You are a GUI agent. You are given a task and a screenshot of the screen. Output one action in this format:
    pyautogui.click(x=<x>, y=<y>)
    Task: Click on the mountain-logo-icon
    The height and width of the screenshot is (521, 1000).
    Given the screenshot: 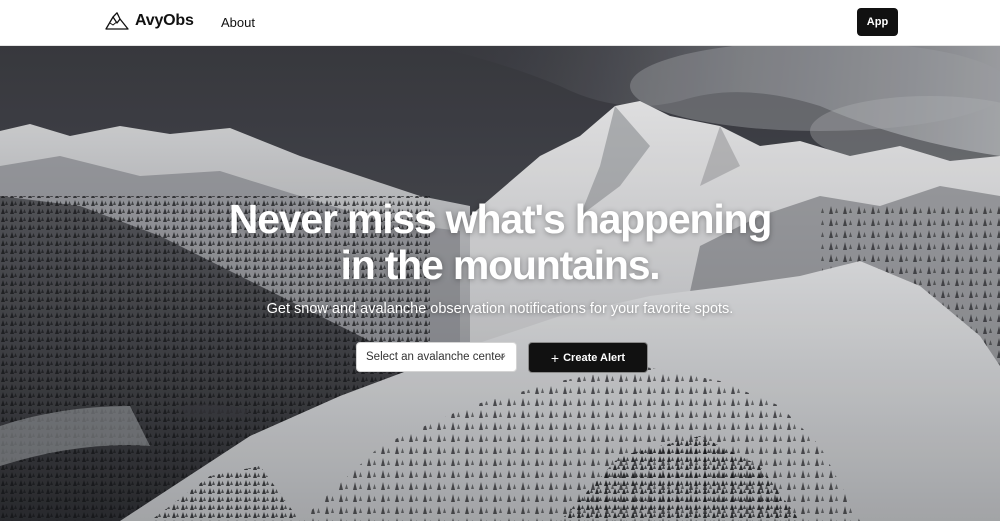 What is the action you would take?
    pyautogui.click(x=117, y=21)
    